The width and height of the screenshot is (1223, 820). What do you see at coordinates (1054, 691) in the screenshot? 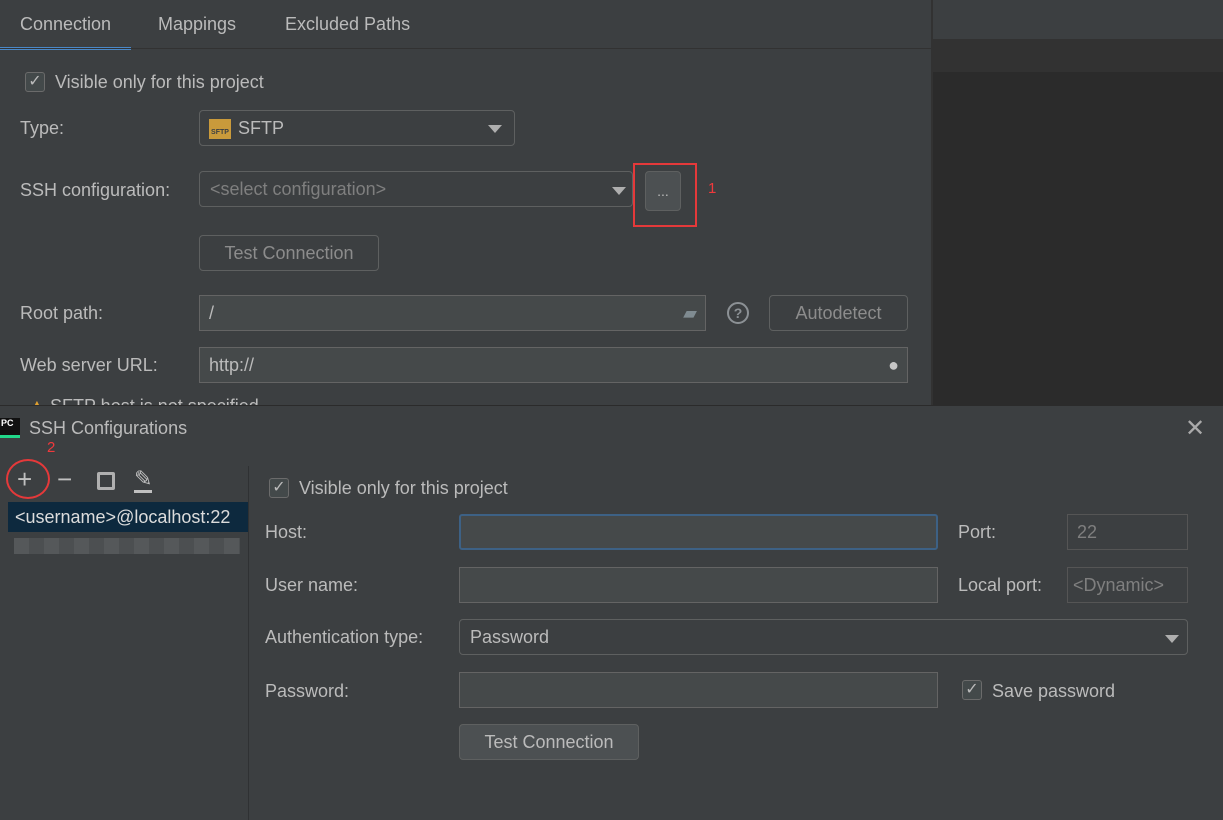
I see `save-password-label: Save password` at bounding box center [1054, 691].